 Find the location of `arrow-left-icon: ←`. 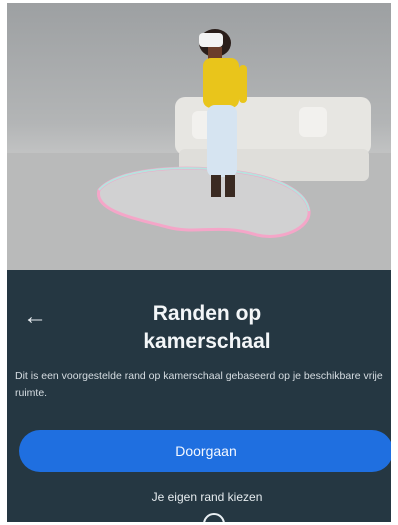

arrow-left-icon: ← is located at coordinates (35, 316).